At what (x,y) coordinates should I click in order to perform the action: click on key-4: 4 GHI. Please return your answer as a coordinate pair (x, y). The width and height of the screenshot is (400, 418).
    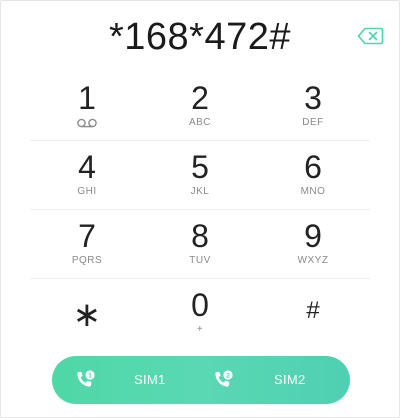
    Looking at the image, I should click on (87, 175).